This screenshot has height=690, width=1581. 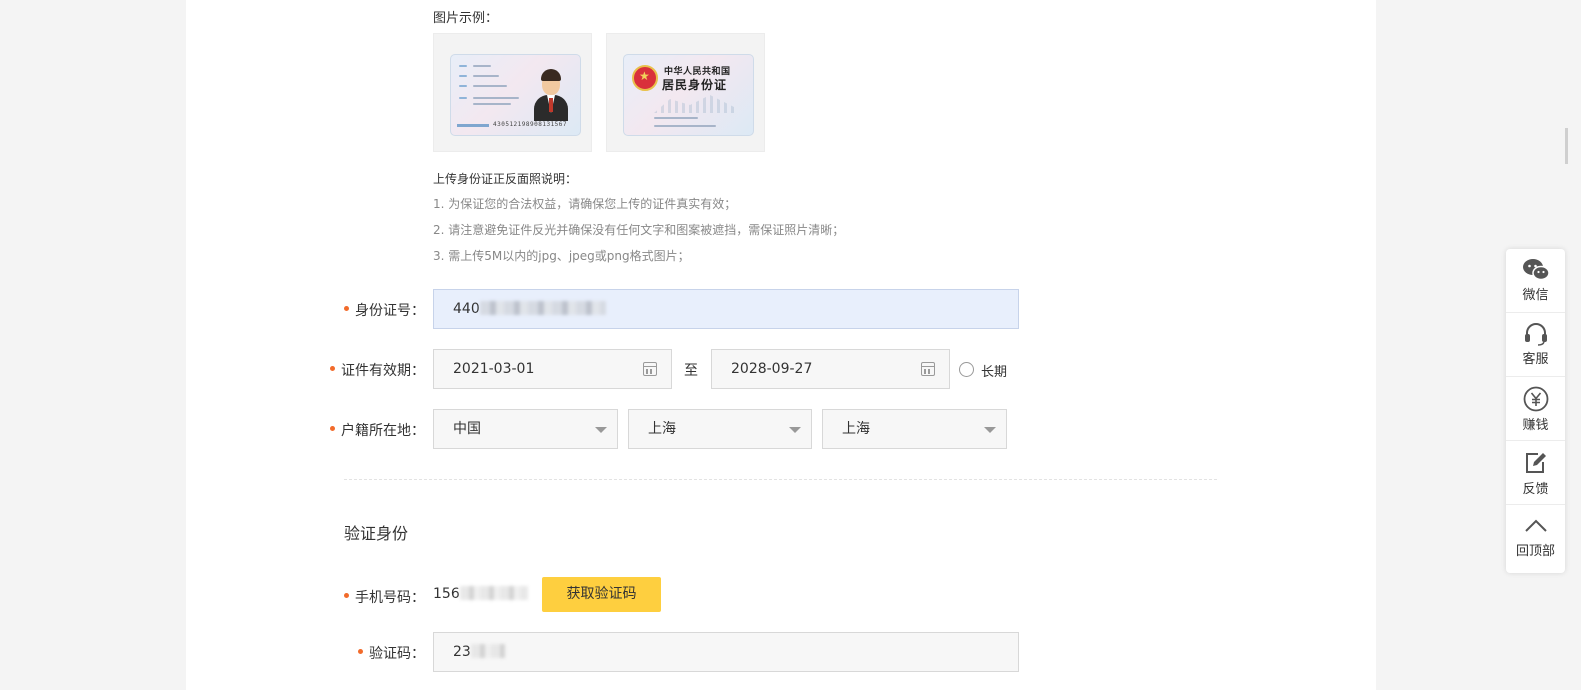 What do you see at coordinates (726, 309) in the screenshot?
I see `id-number-input: 440` at bounding box center [726, 309].